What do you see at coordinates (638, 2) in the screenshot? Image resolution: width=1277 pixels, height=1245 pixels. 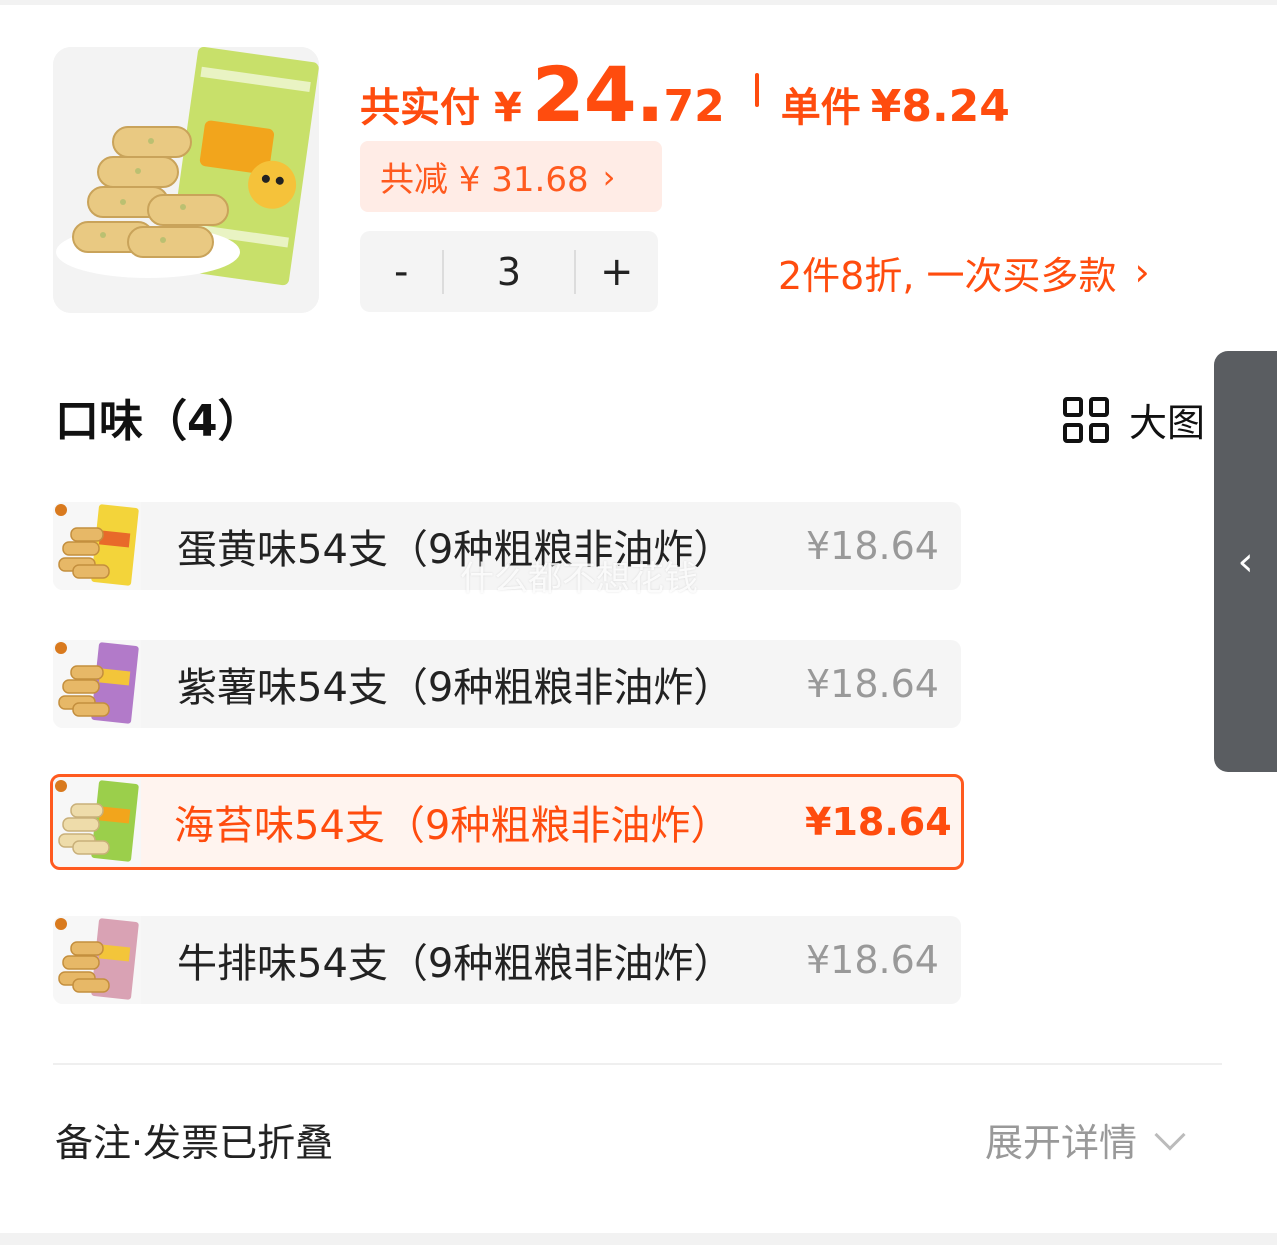 I see `top-divider` at bounding box center [638, 2].